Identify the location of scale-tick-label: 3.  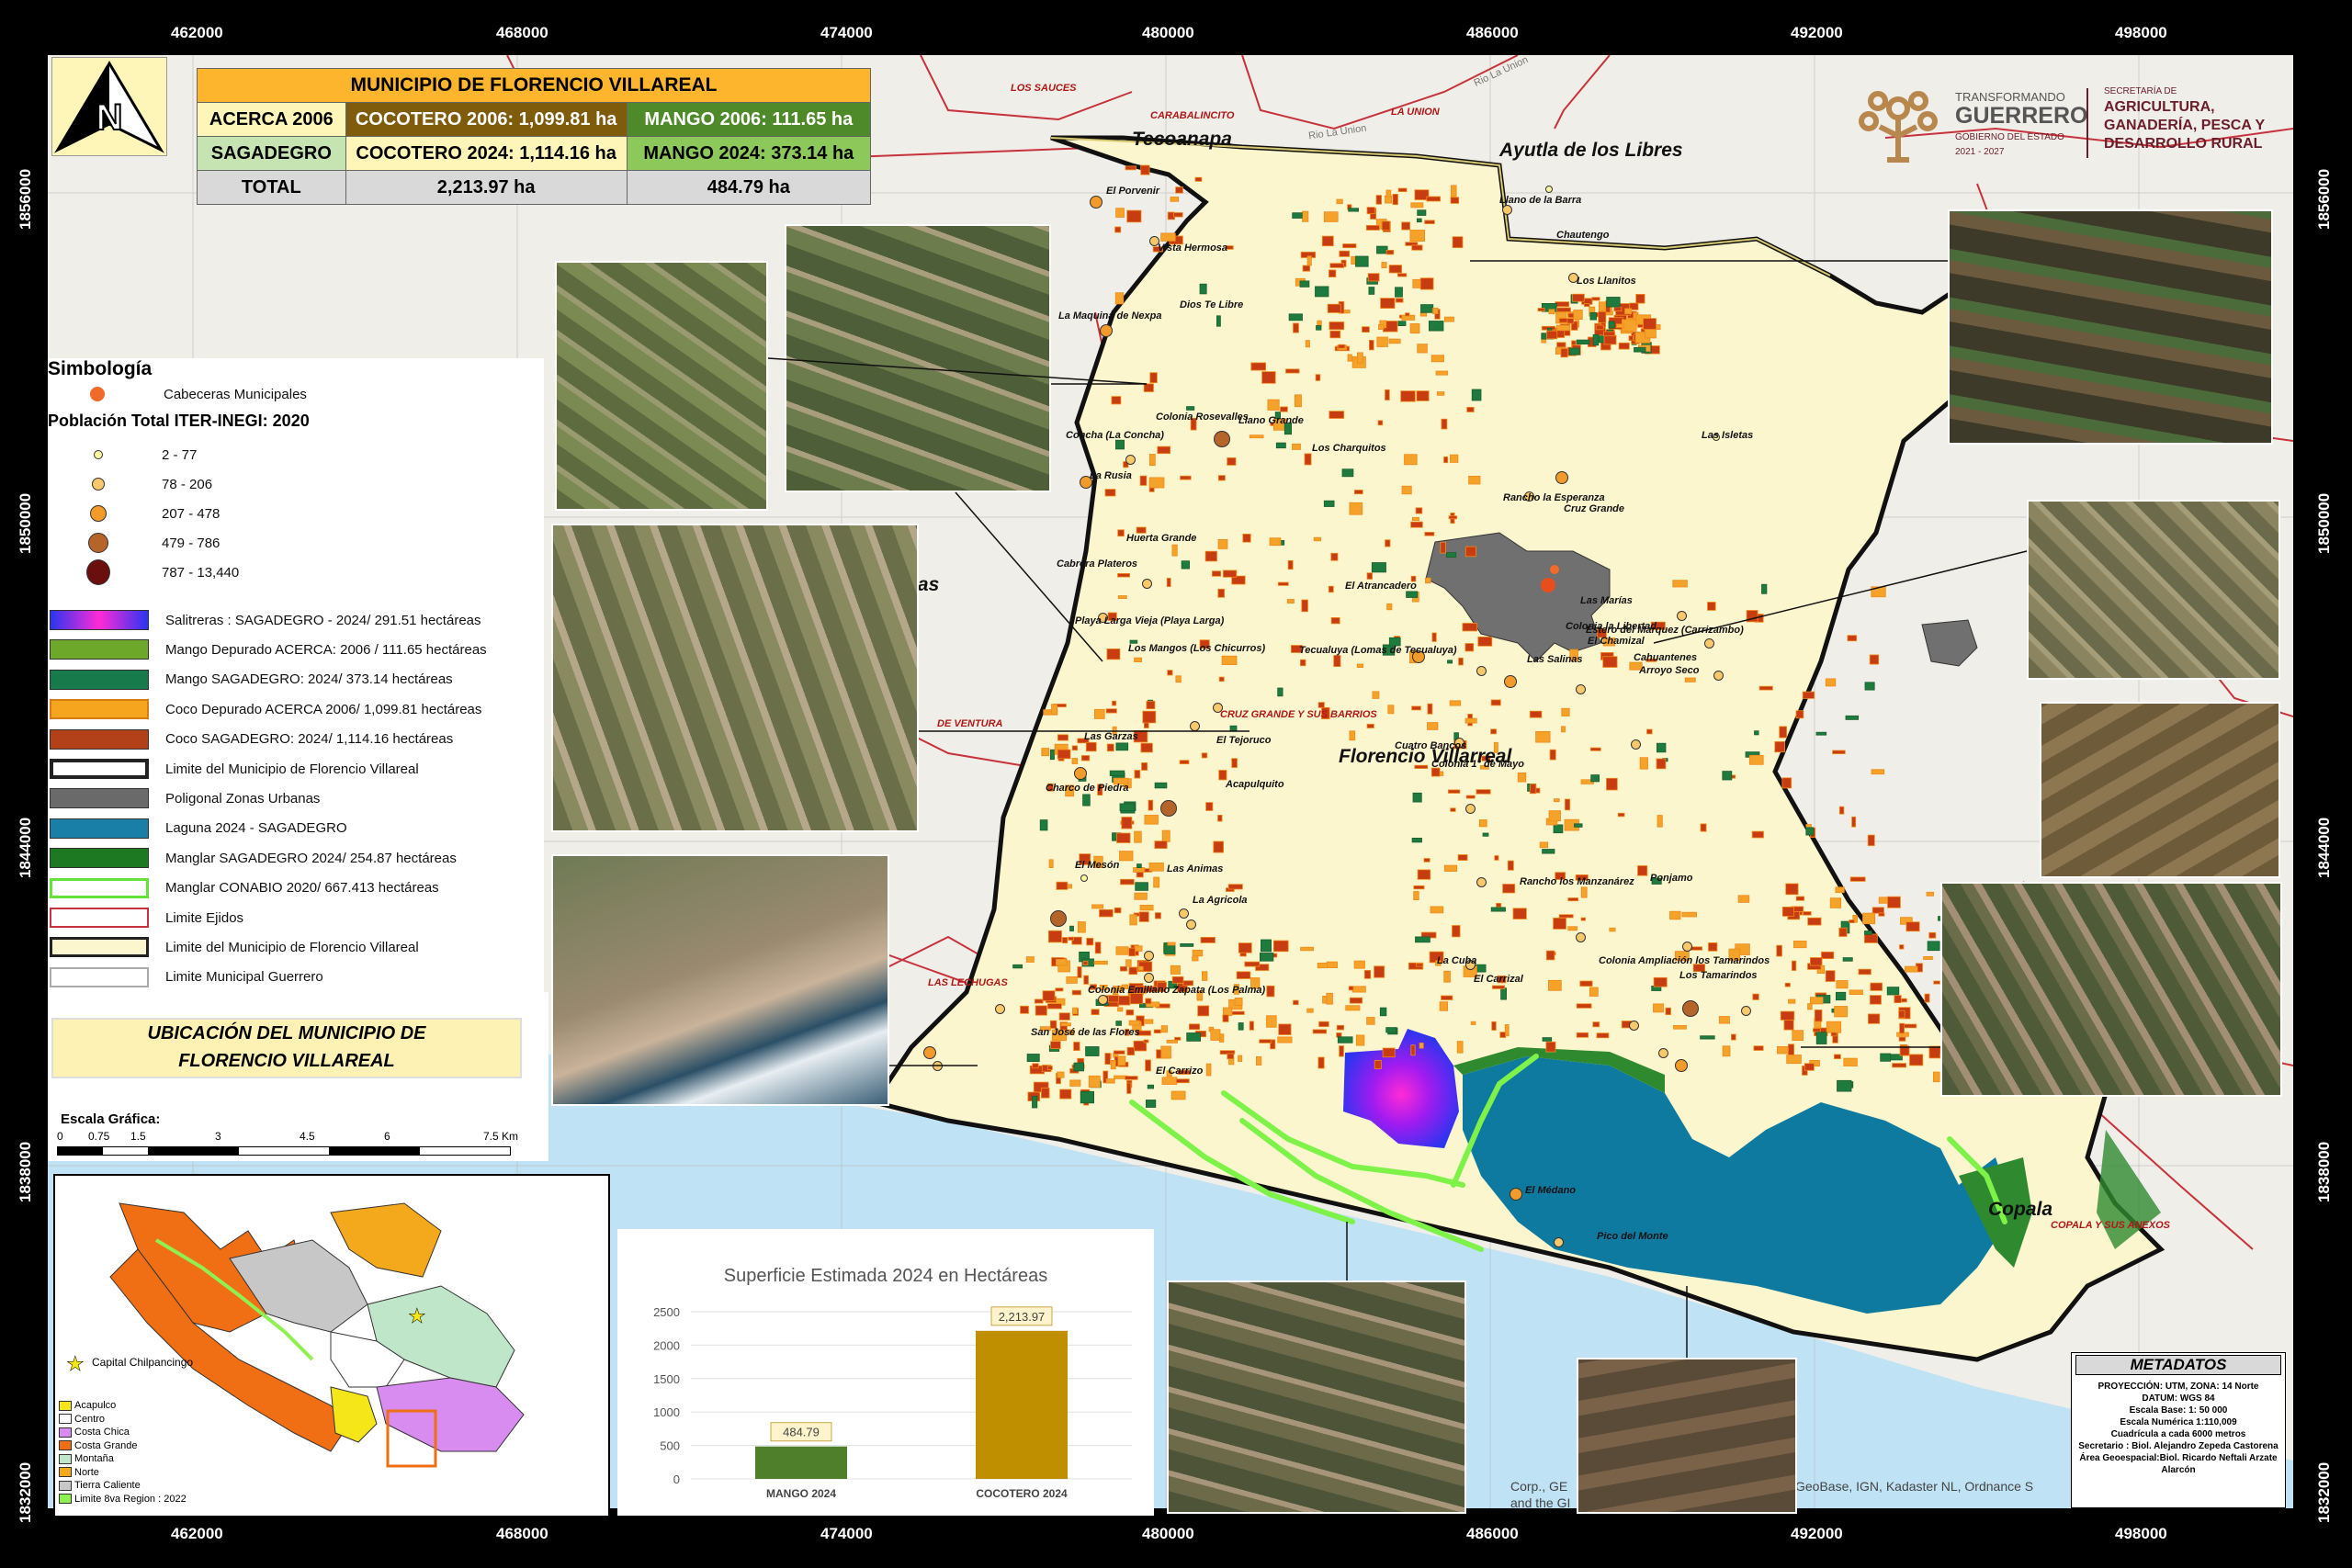
(218, 1137).